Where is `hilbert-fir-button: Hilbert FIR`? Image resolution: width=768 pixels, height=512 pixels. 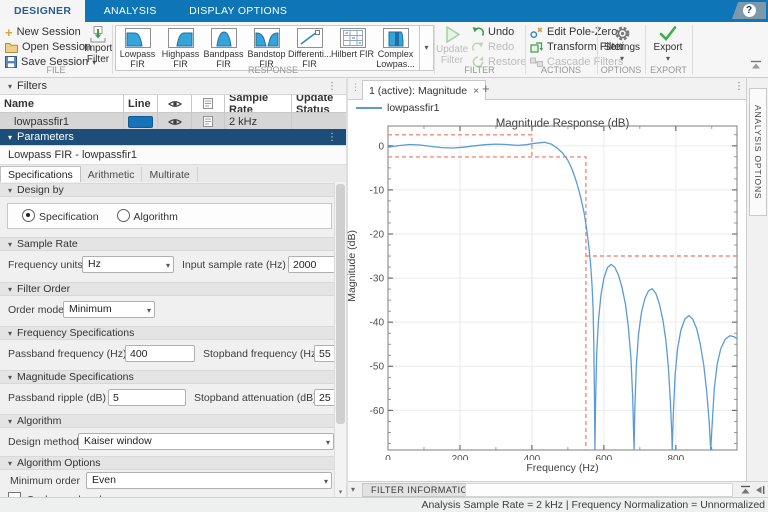 hilbert-fir-button: Hilbert FIR is located at coordinates (352, 48).